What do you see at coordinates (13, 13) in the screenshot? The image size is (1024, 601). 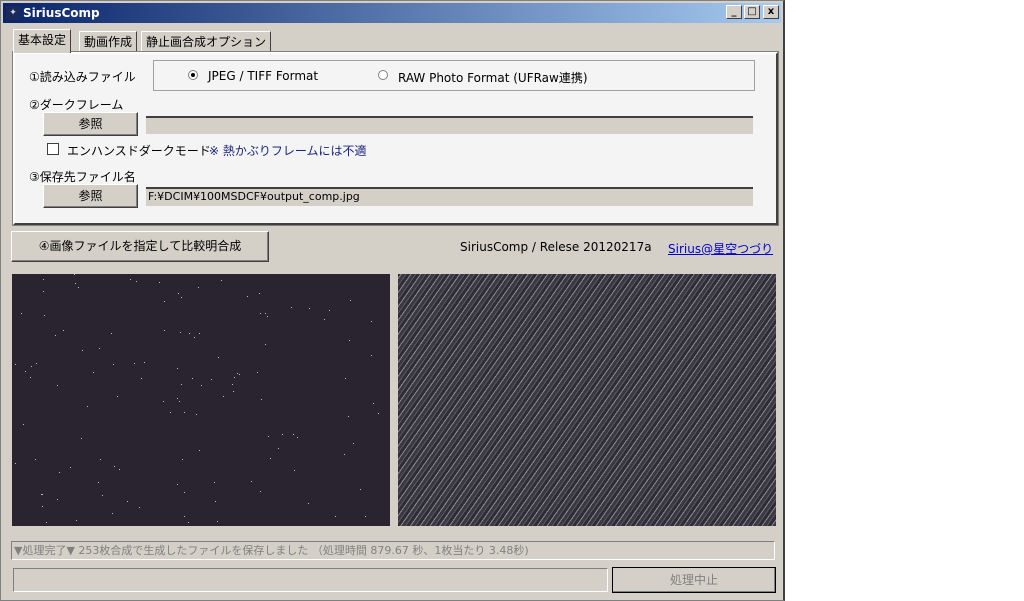 I see `app-icon: ✦` at bounding box center [13, 13].